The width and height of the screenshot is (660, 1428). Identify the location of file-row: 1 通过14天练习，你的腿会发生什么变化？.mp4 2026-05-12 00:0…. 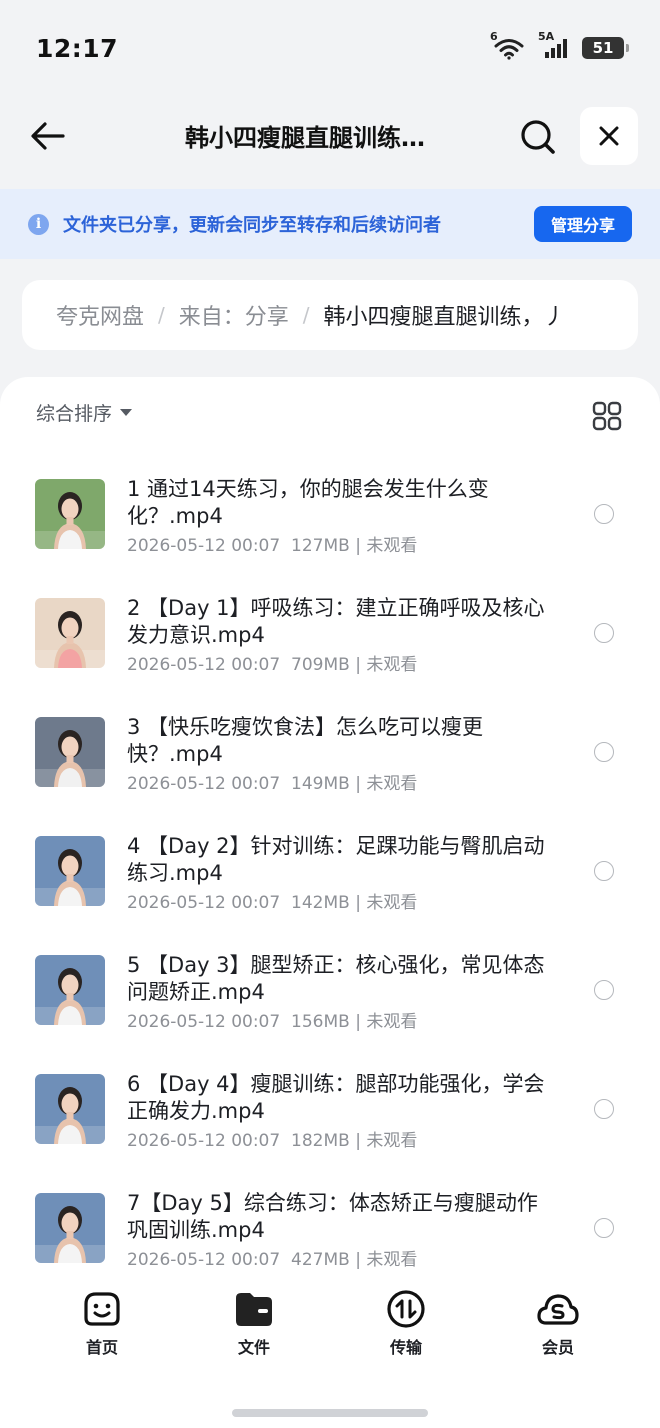
(330, 522).